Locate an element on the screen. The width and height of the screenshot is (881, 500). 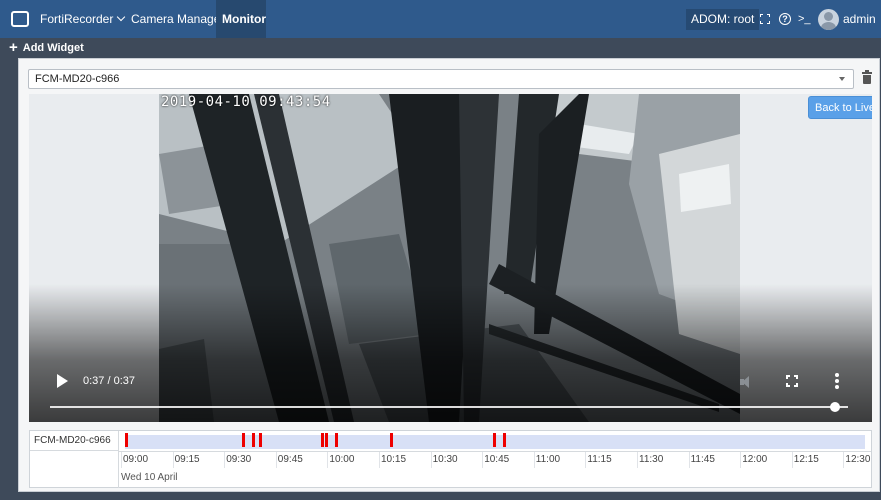
timeline-camera-label: FCM-MD20-c966 is located at coordinates (74, 441).